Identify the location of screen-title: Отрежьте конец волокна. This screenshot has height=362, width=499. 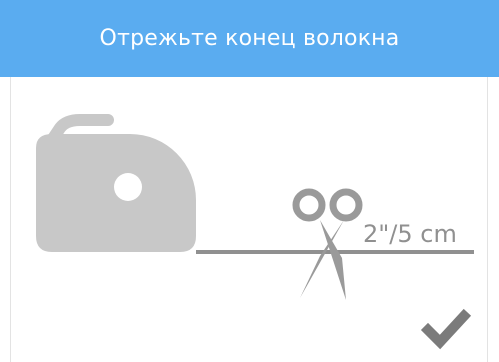
(249, 38).